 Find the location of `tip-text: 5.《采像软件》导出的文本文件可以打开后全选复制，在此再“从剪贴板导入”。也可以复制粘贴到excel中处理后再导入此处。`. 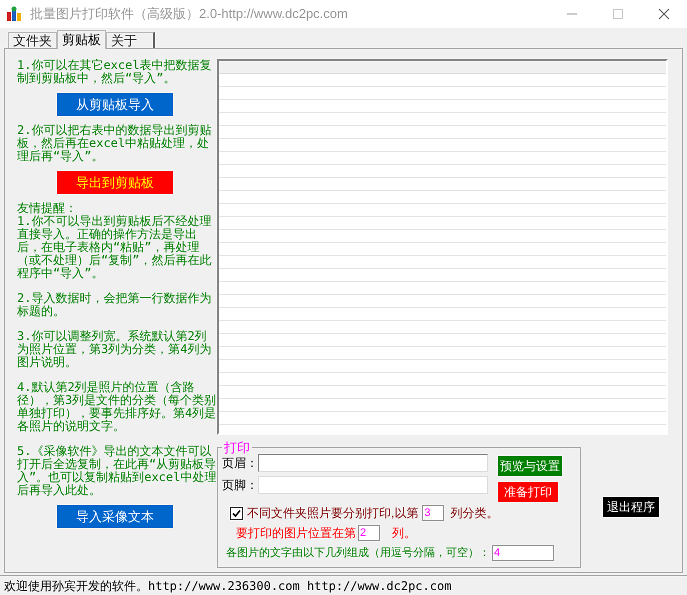

tip-text: 5.《采像软件》导出的文本文件可以打开后全选复制，在此再“从剪贴板导入”。也可以复制粘贴到excel中处理后再导入此处。 is located at coordinates (117, 471).